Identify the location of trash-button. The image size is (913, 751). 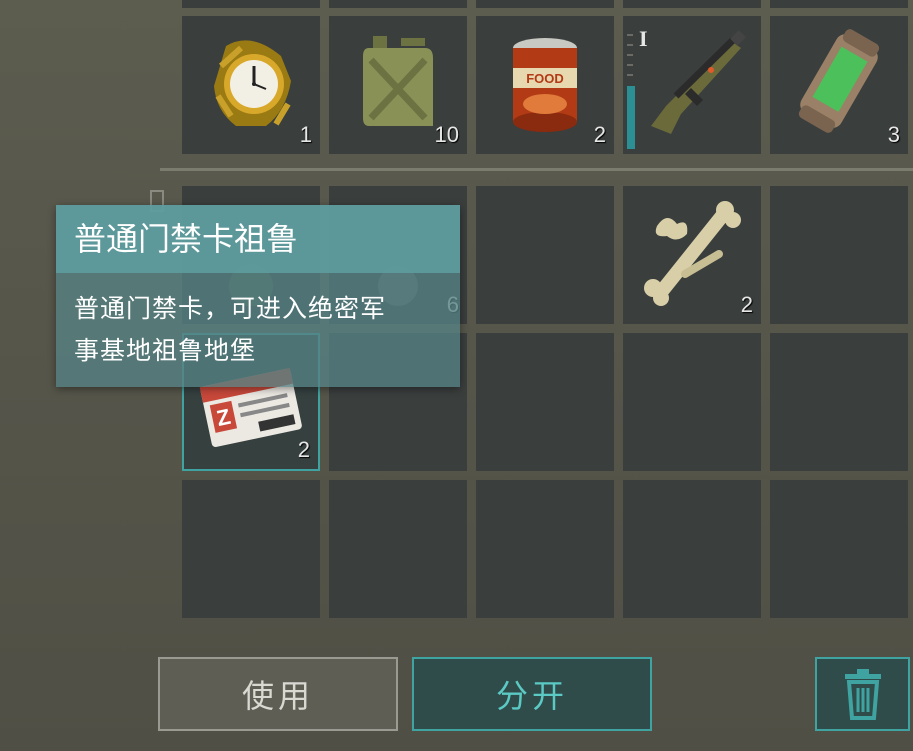
(862, 694).